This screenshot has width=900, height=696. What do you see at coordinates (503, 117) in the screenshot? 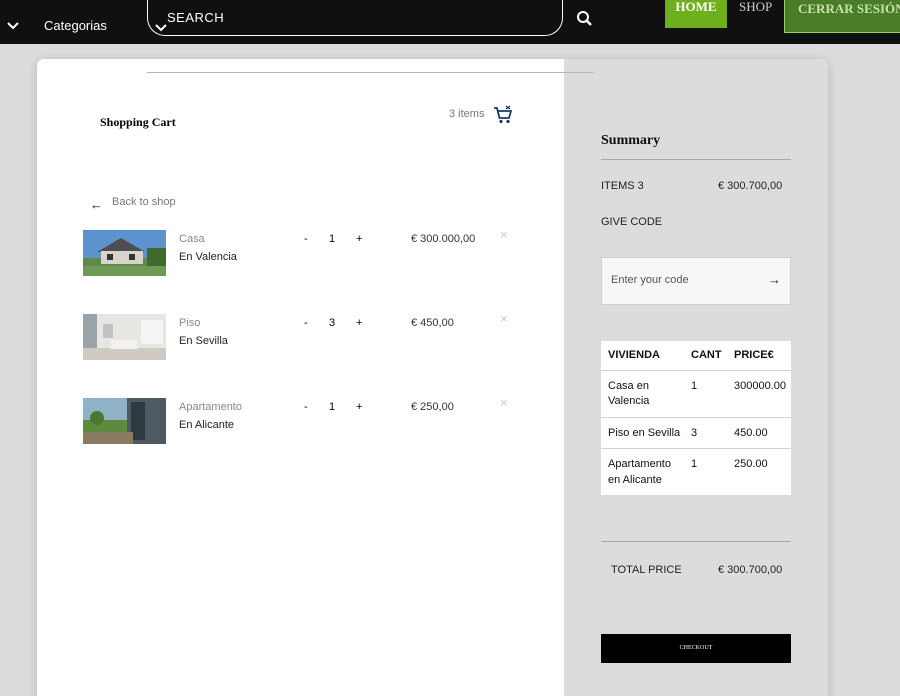
I see `cart-icon` at bounding box center [503, 117].